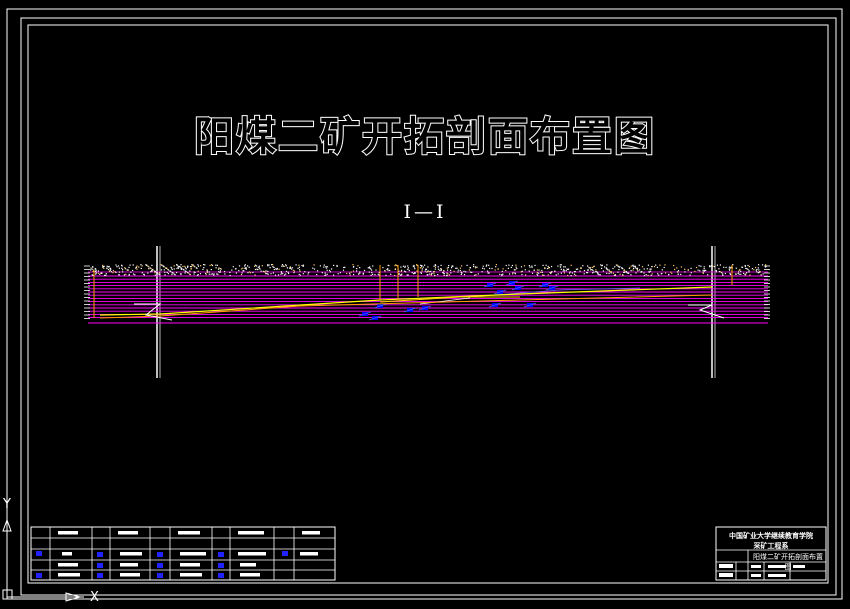 This screenshot has width=850, height=609. I want to click on title-block-school: 中国矿业大学继续教育学院, so click(771, 536).